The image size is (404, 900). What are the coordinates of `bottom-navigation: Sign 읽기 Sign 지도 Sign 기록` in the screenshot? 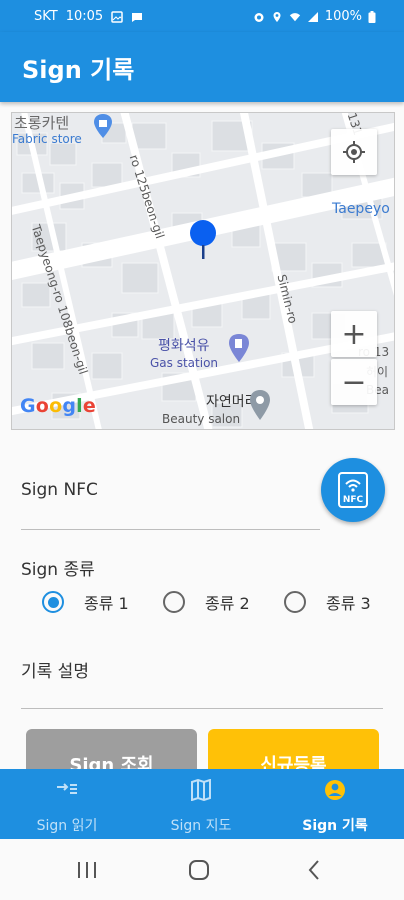 It's located at (202, 804).